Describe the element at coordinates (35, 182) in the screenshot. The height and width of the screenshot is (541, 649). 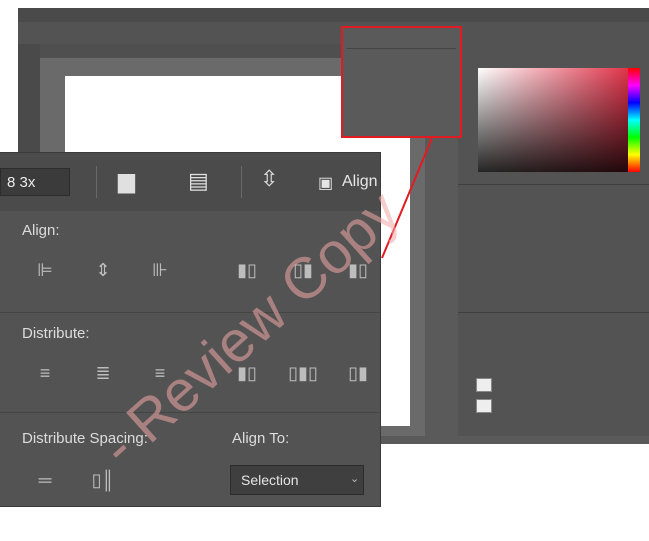
I see `value-field: 8 3x` at that location.